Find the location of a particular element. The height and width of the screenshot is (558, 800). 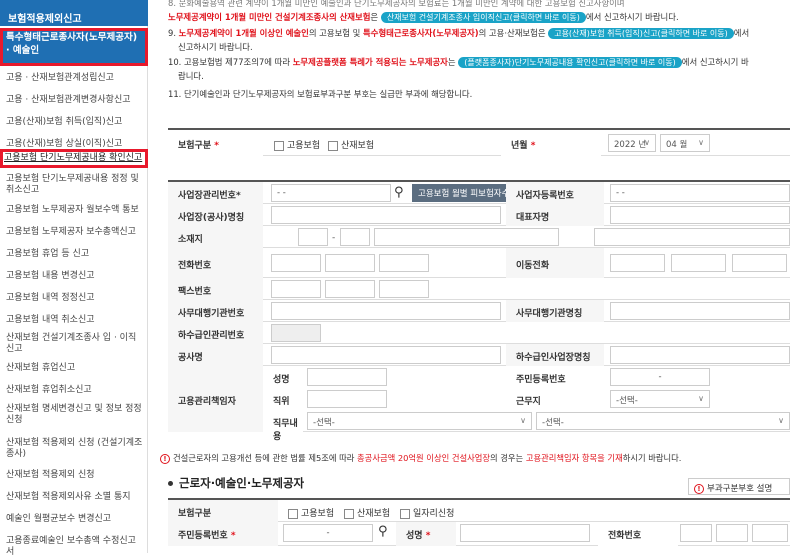

rep-input is located at coordinates (700, 215).